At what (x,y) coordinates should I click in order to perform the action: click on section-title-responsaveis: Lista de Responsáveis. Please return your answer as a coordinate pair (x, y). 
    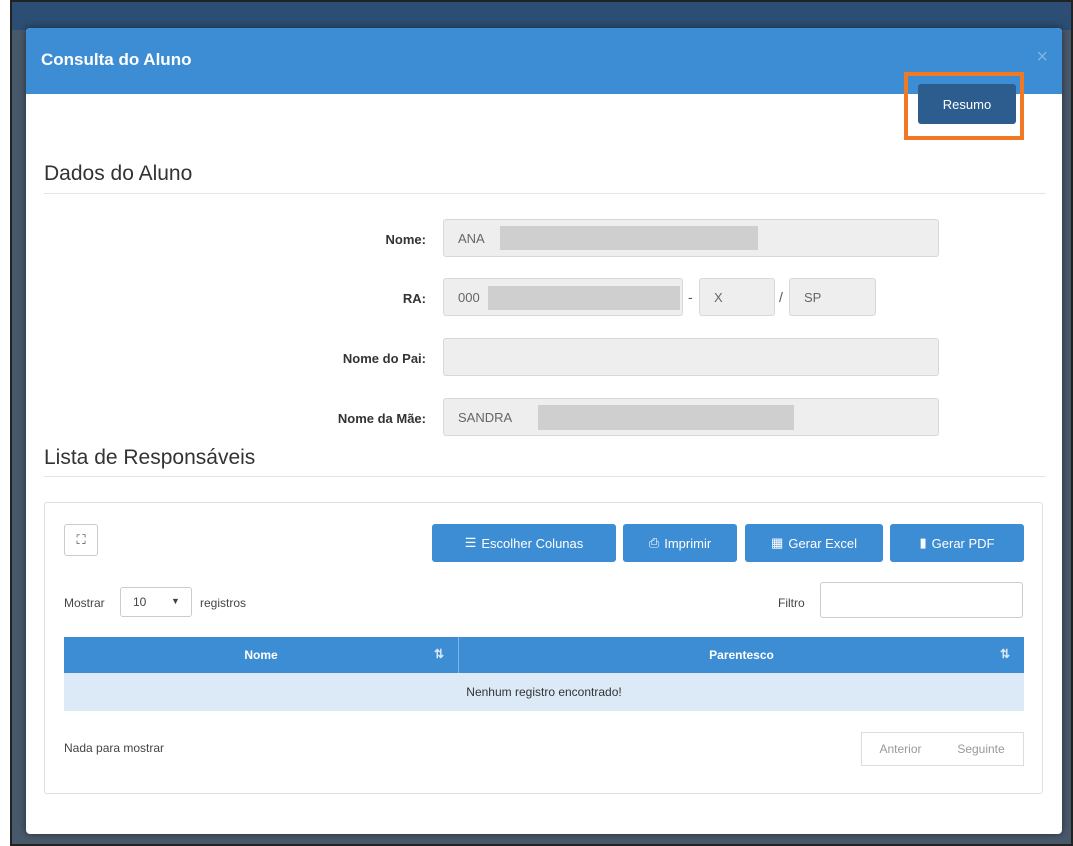
    Looking at the image, I should click on (150, 457).